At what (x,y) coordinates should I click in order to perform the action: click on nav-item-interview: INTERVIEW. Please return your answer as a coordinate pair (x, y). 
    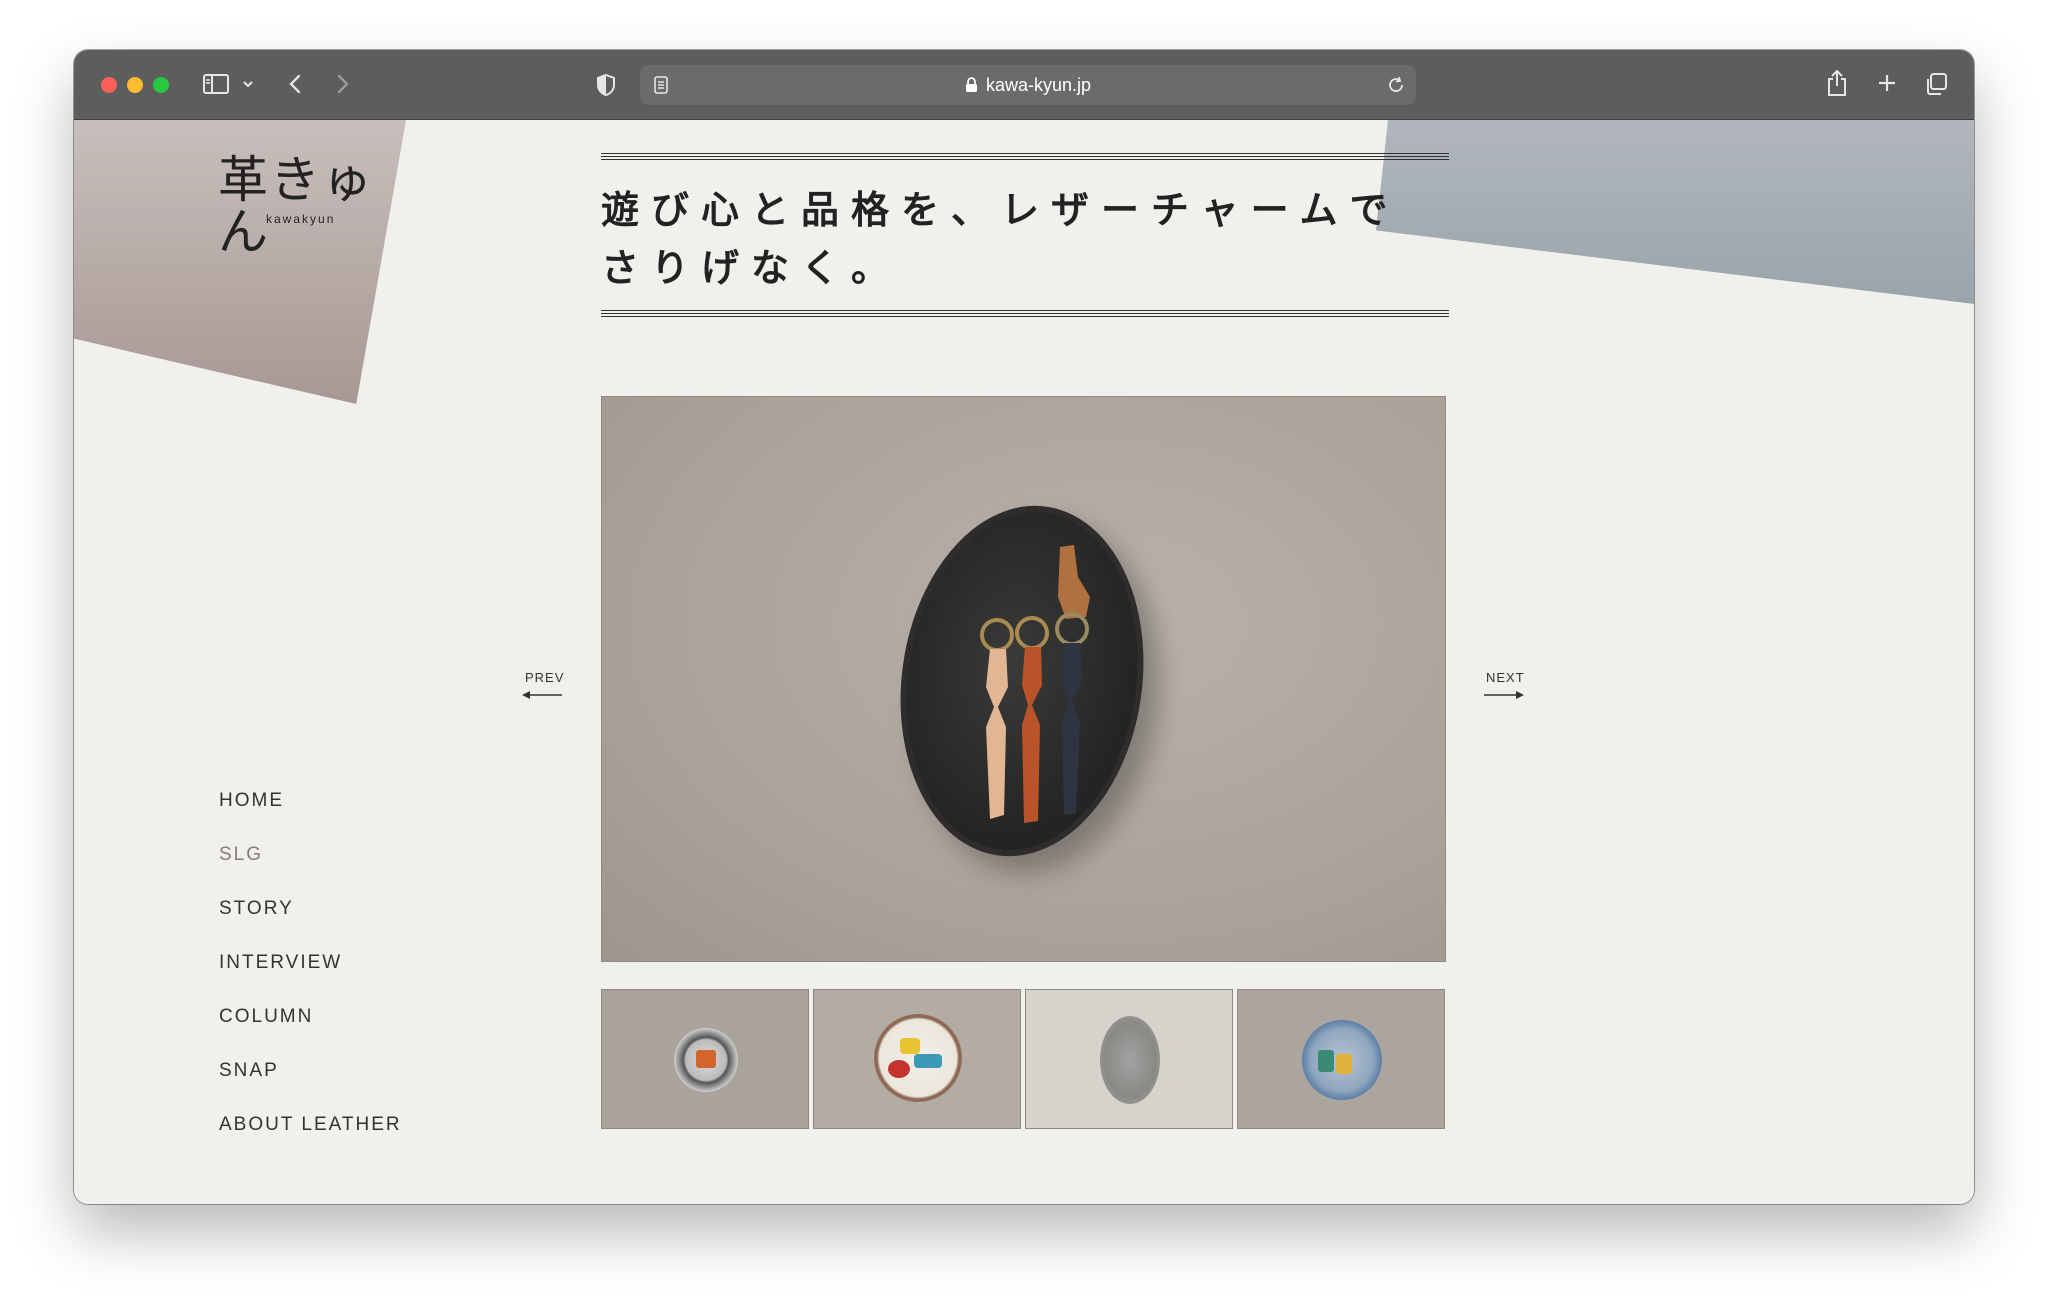
    Looking at the image, I should click on (310, 979).